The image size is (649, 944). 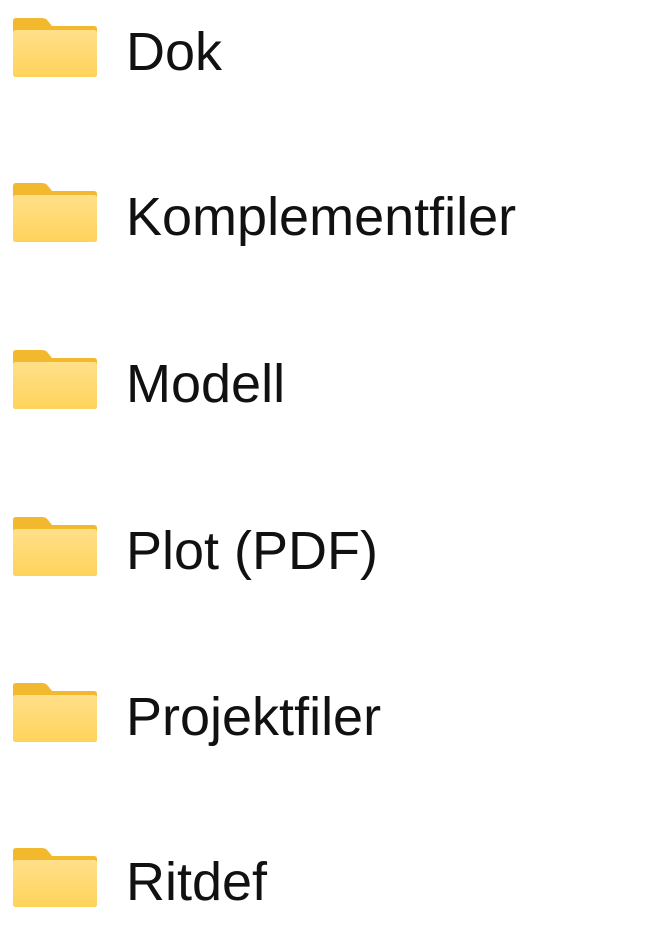 What do you see at coordinates (252, 551) in the screenshot?
I see `folder-label: Plot (PDF)` at bounding box center [252, 551].